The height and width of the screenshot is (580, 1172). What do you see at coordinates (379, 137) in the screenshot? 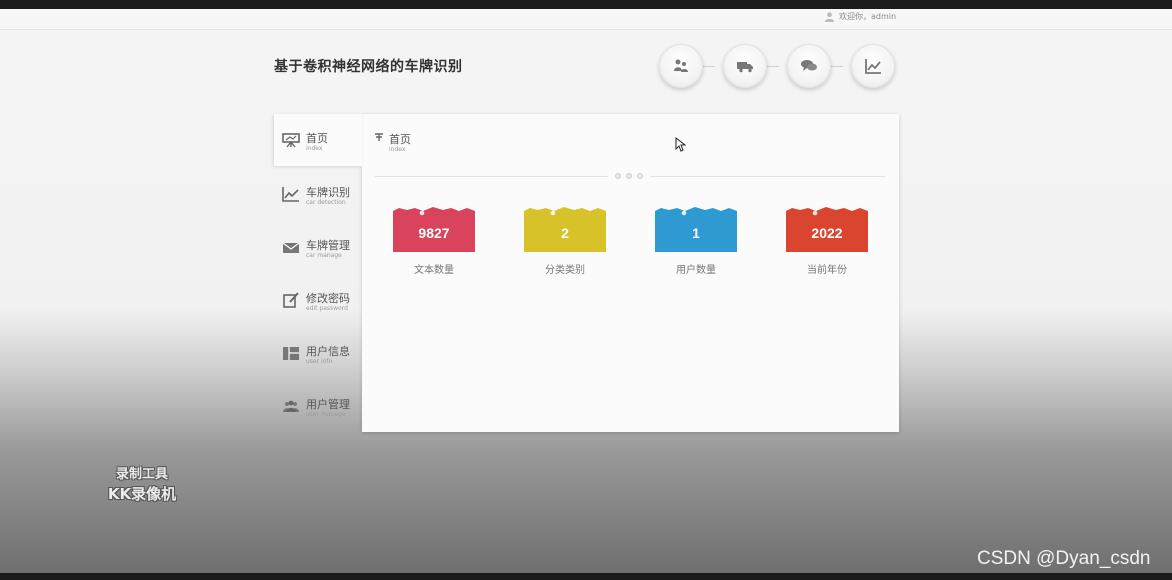
I see `pin-icon` at bounding box center [379, 137].